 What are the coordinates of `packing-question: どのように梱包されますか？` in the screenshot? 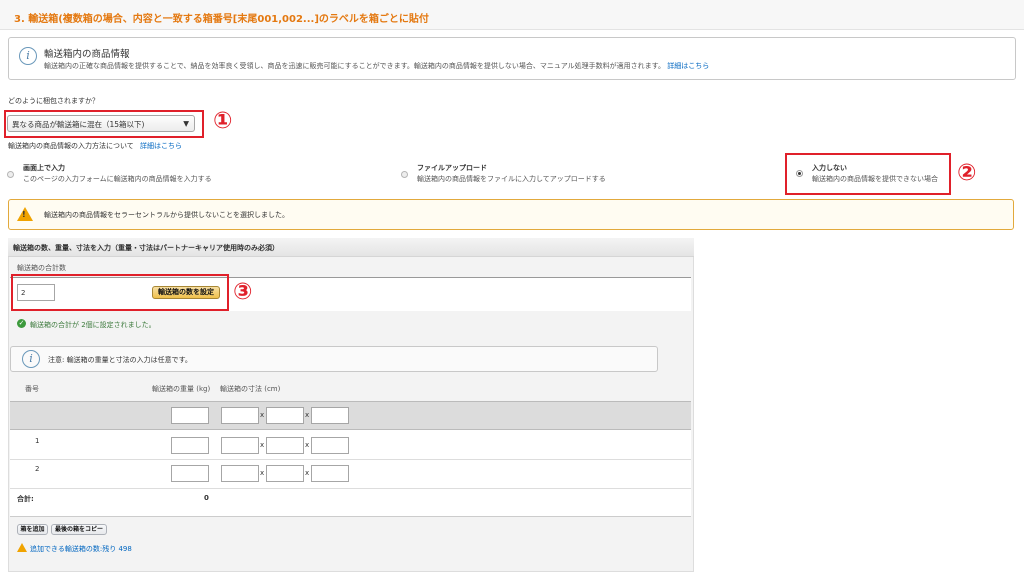 It's located at (53, 101).